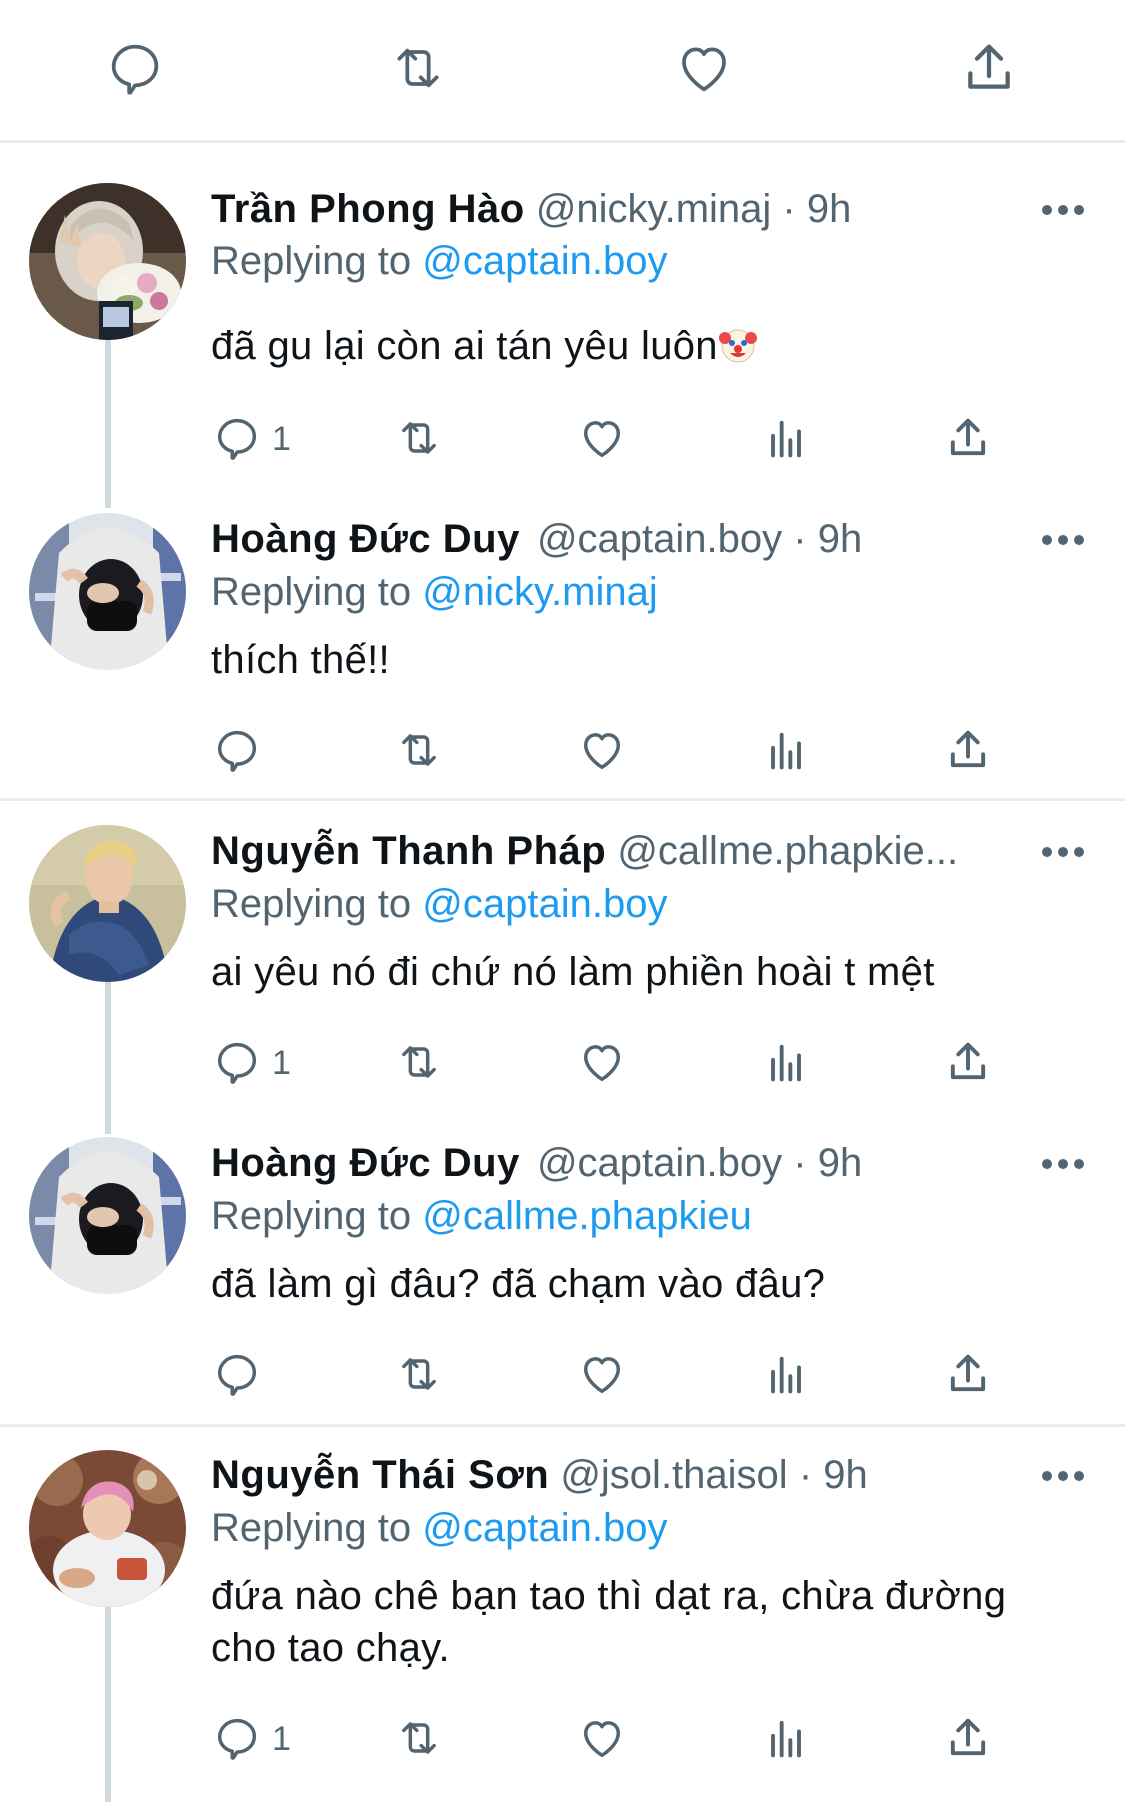  I want to click on display-name: Nguyễn Thái Sơn, so click(380, 1475).